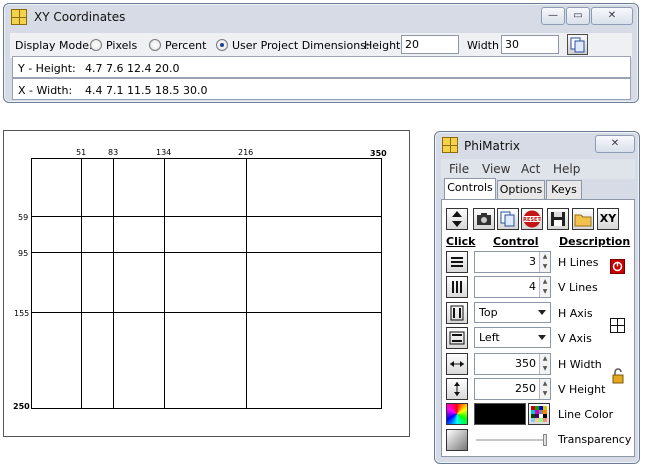  What do you see at coordinates (539, 414) in the screenshot?
I see `color-palette-icon` at bounding box center [539, 414].